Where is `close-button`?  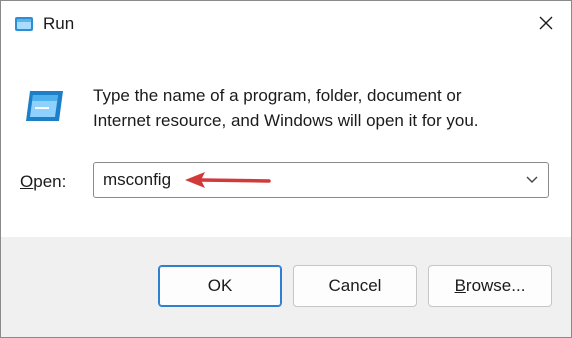
close-button is located at coordinates (546, 23).